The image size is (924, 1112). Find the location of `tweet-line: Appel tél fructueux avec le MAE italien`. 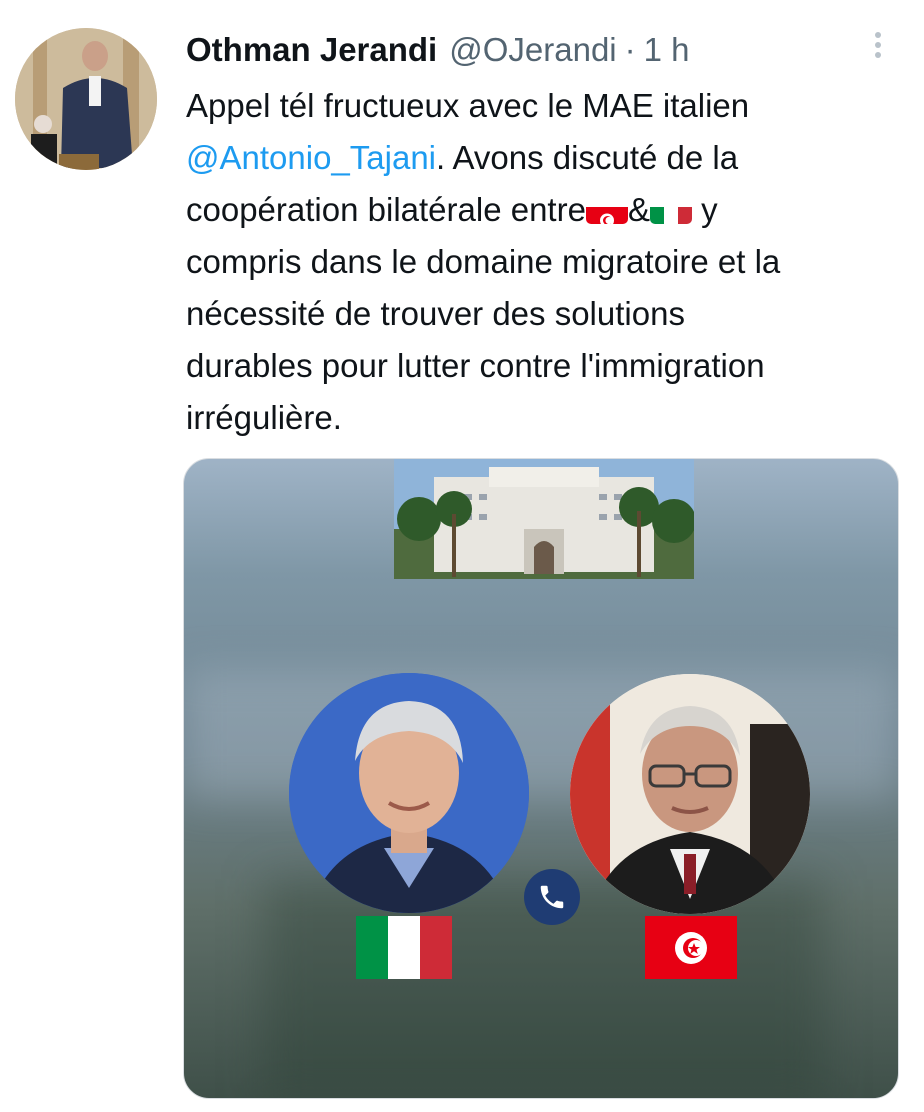

tweet-line: Appel tél fructueux avec le MAE italien is located at coordinates (468, 105).